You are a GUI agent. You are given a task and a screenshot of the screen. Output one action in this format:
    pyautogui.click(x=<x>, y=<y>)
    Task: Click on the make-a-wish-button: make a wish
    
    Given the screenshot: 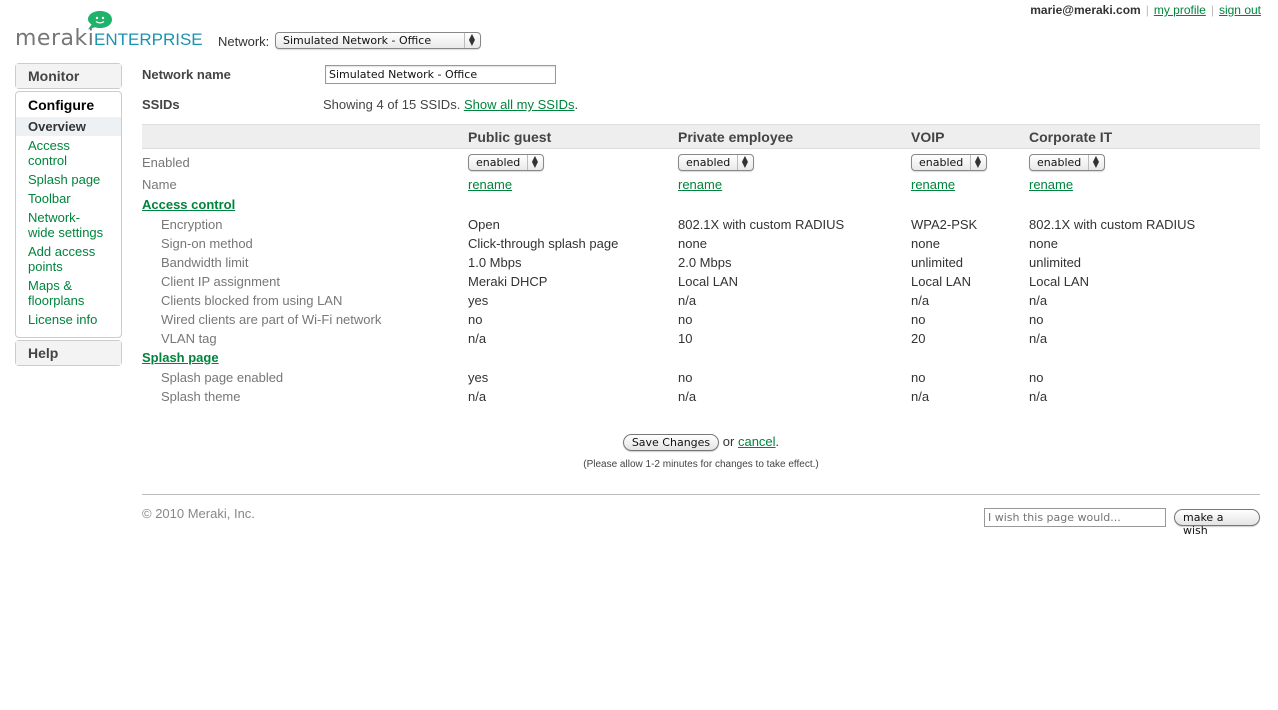 What is the action you would take?
    pyautogui.click(x=1217, y=523)
    